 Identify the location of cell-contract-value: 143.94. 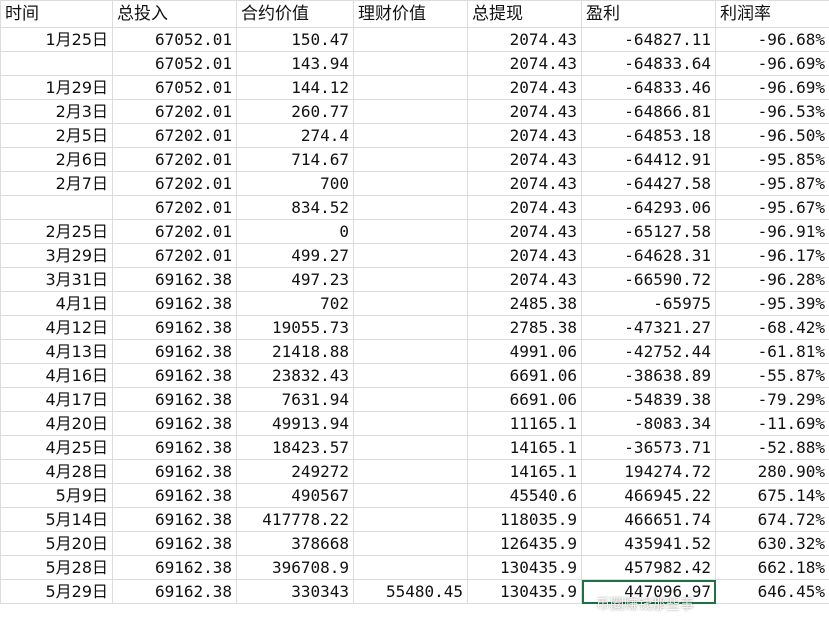
(295, 63).